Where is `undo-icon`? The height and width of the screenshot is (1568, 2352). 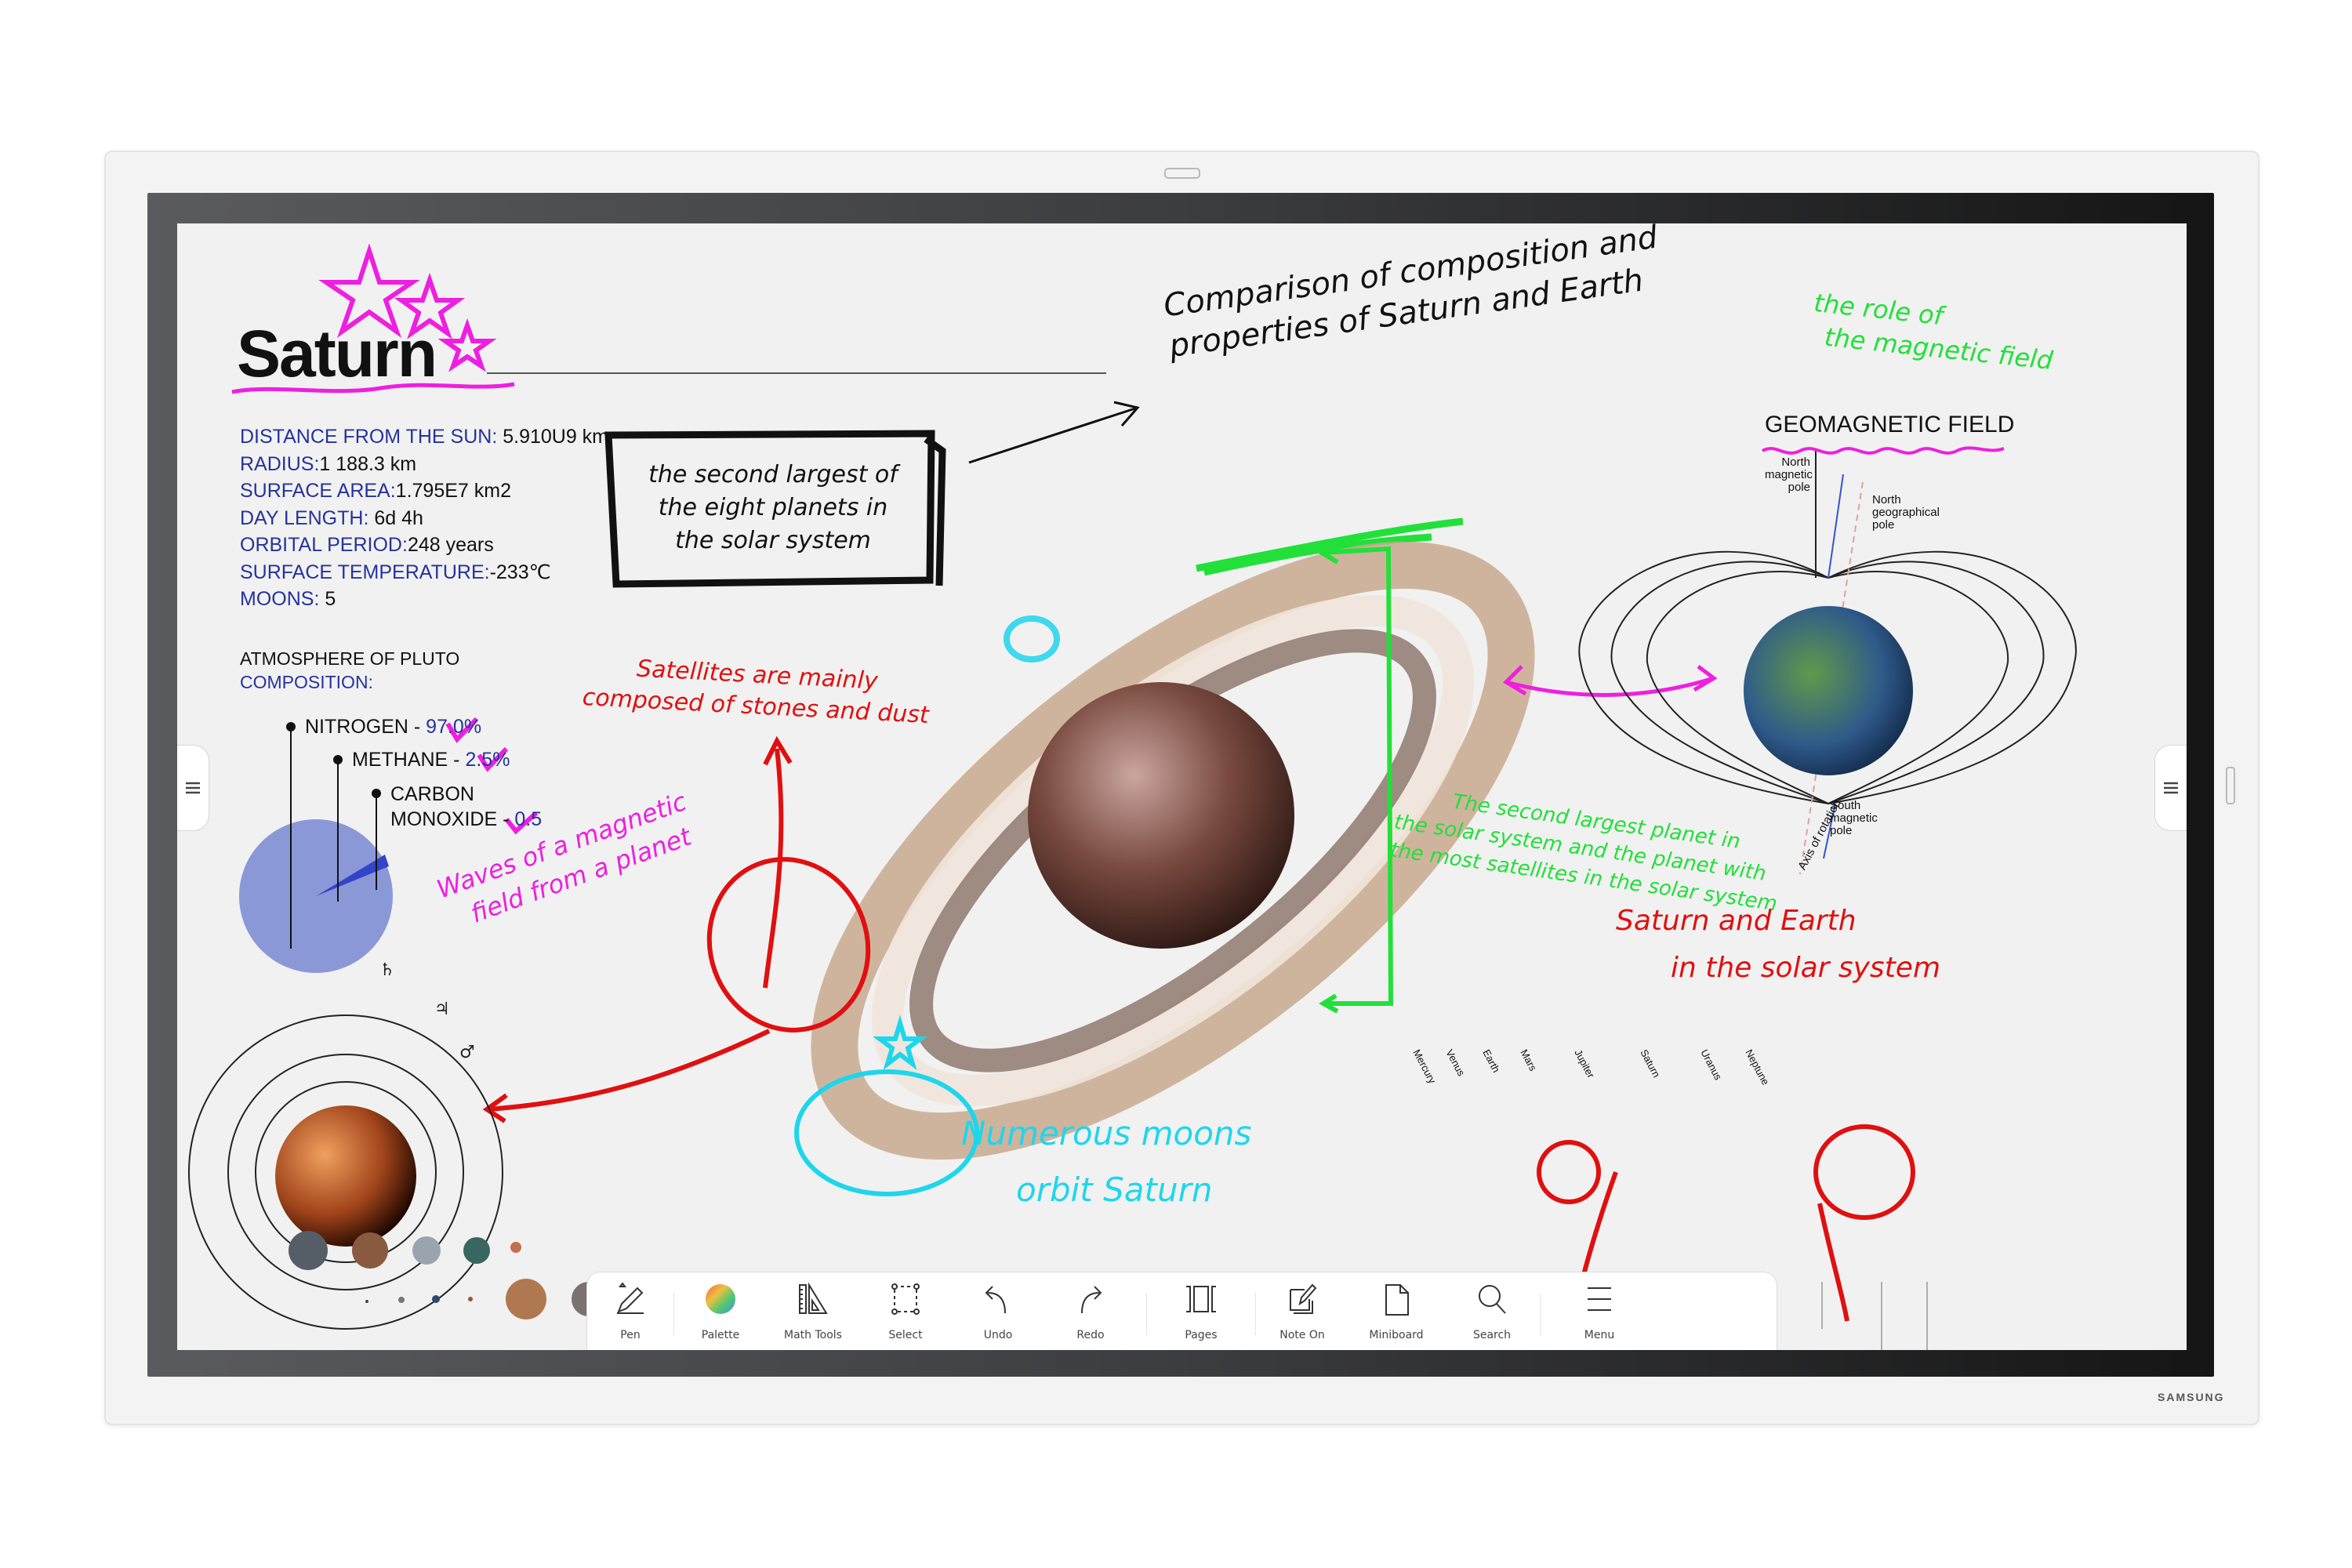
undo-icon is located at coordinates (995, 1300).